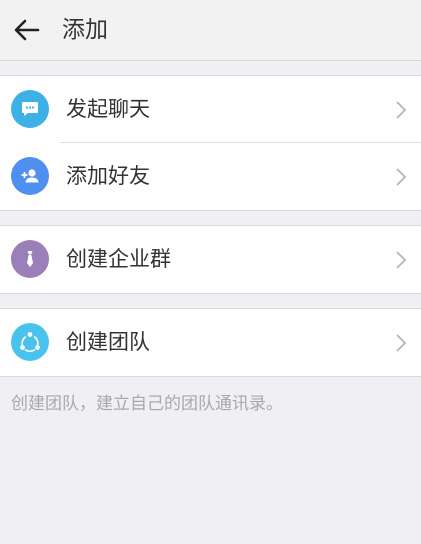  Describe the element at coordinates (30, 109) in the screenshot. I see `chat-bubble-icon` at that location.